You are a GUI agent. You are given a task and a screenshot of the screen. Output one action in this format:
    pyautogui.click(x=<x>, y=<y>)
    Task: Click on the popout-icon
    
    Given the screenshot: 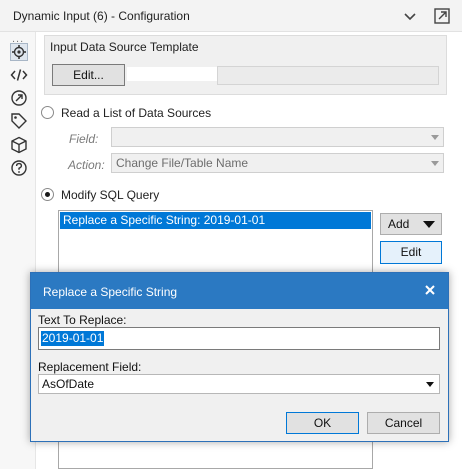 What is the action you would take?
    pyautogui.click(x=442, y=16)
    